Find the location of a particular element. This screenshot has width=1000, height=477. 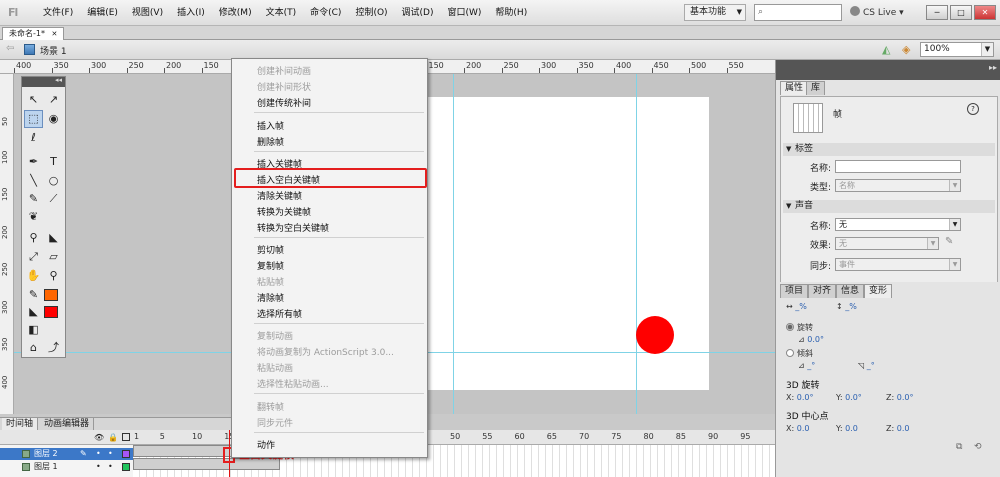

deco-tool-icon: ❦ is located at coordinates (33, 217).